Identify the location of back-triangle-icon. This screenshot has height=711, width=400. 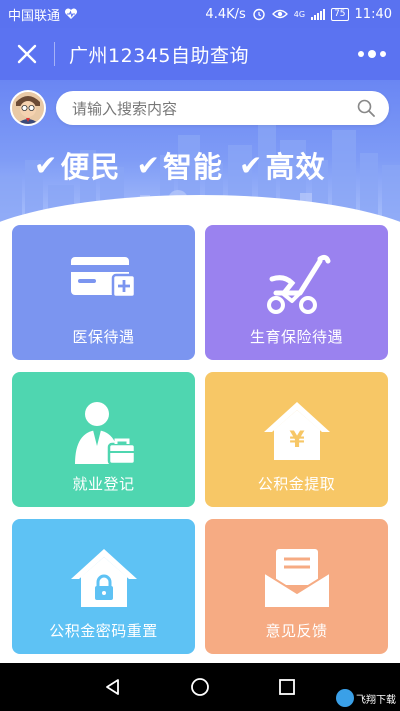
(113, 687).